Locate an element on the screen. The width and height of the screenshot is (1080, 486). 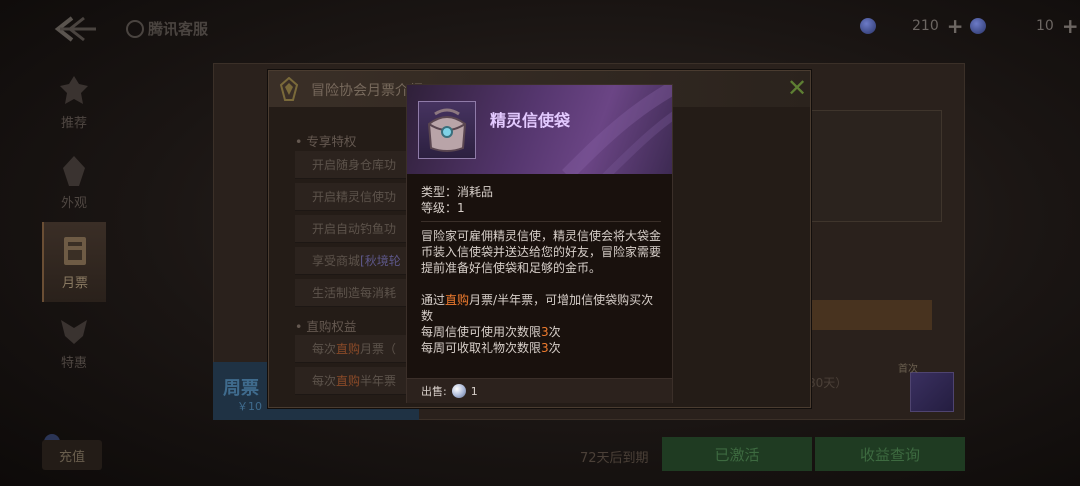
note-text: 通过 is located at coordinates (433, 300).